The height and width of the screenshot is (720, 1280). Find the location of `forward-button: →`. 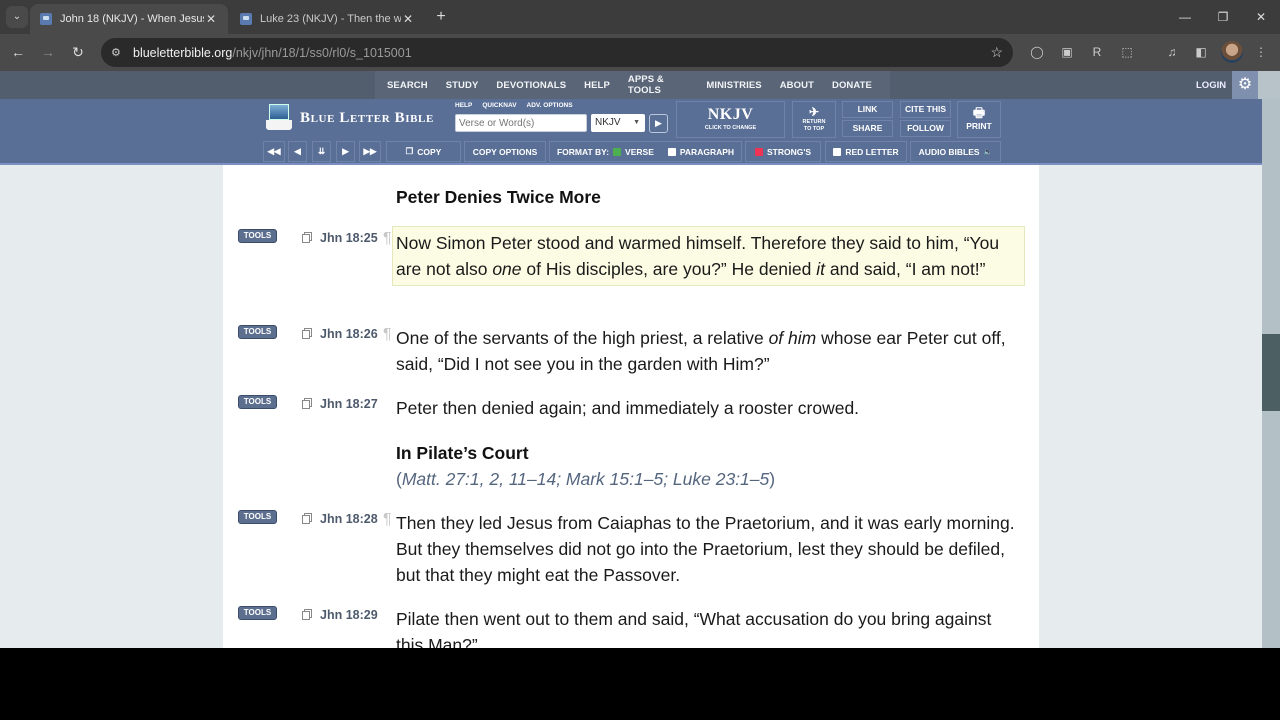

forward-button: → is located at coordinates (48, 52).